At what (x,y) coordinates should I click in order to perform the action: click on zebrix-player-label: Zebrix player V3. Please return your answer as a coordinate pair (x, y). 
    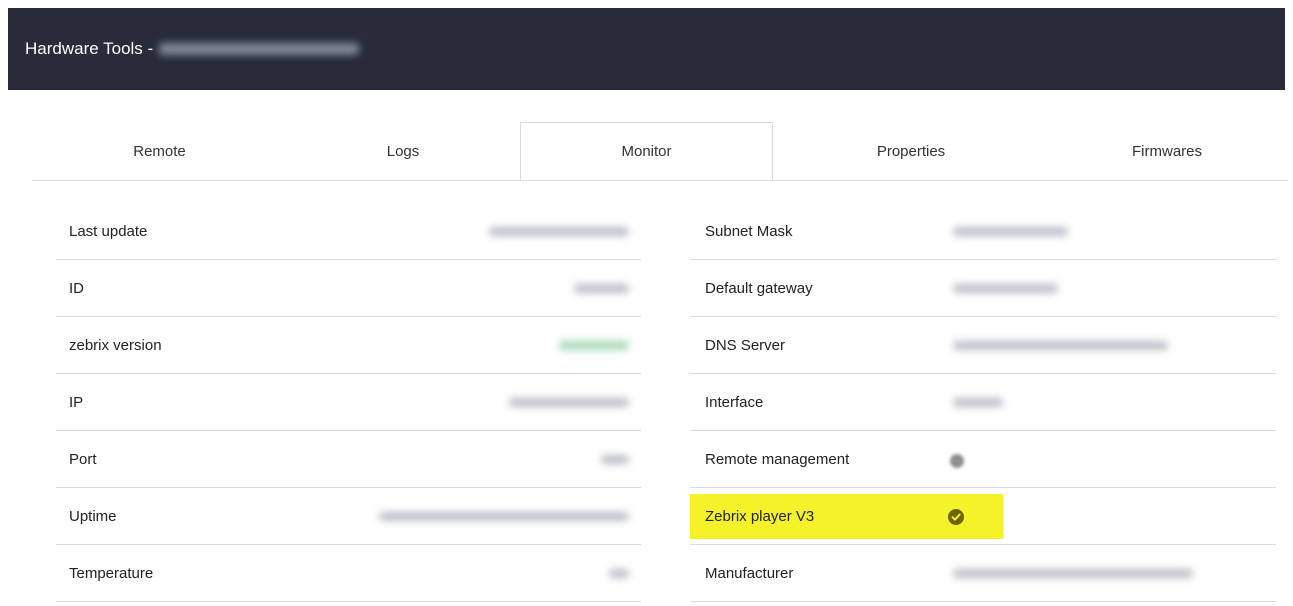
    Looking at the image, I should click on (760, 516).